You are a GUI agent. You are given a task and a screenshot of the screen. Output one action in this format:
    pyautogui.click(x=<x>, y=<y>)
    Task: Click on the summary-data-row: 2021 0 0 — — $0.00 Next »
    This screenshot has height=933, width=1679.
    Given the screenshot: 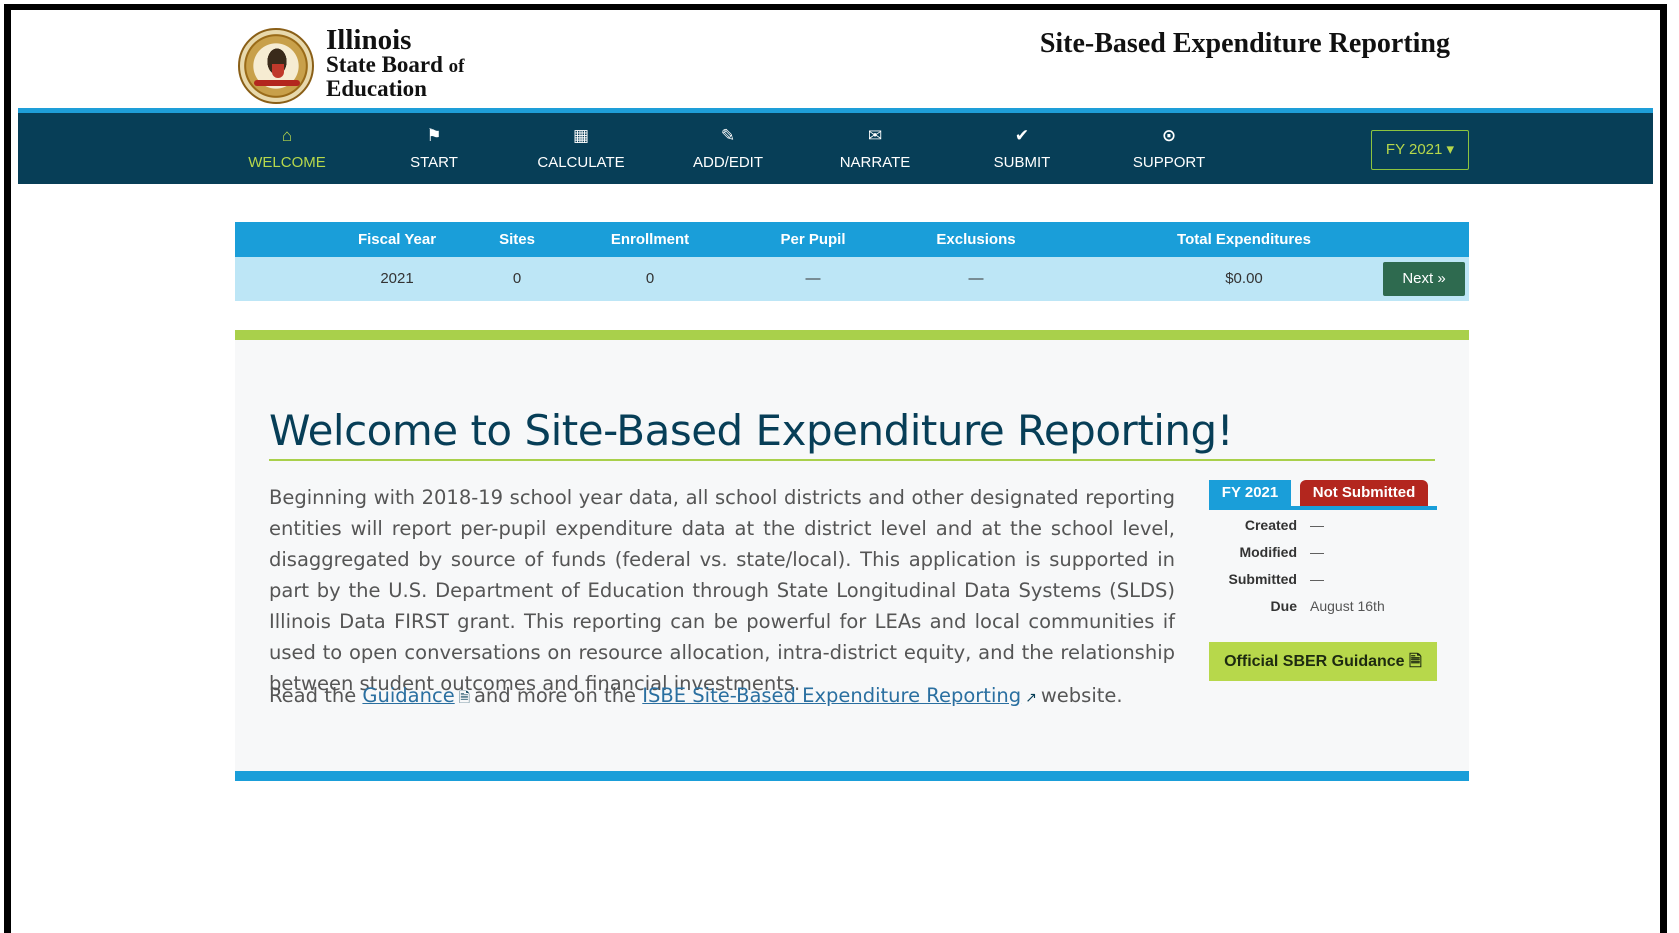 What is the action you would take?
    pyautogui.click(x=852, y=279)
    